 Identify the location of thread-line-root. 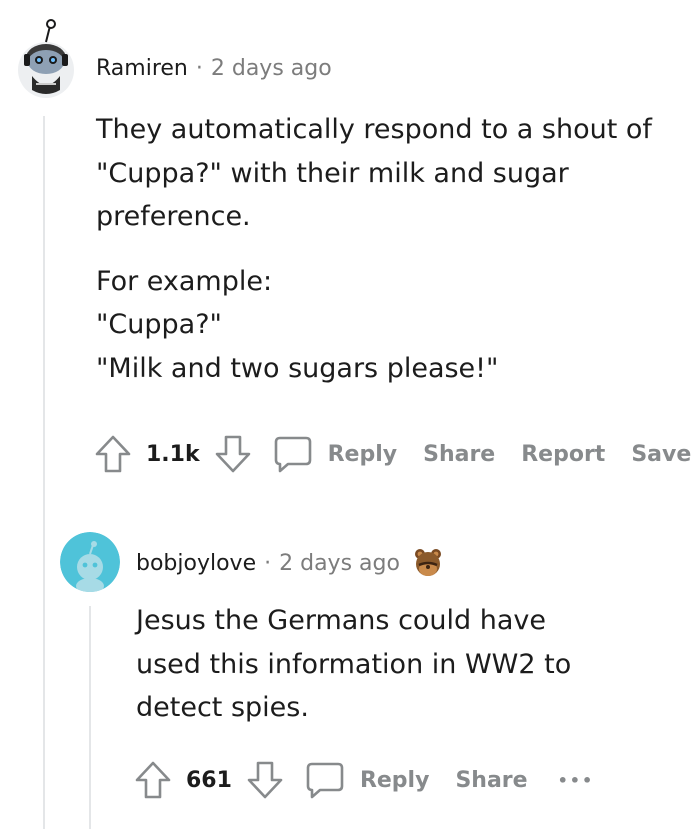
(44, 472).